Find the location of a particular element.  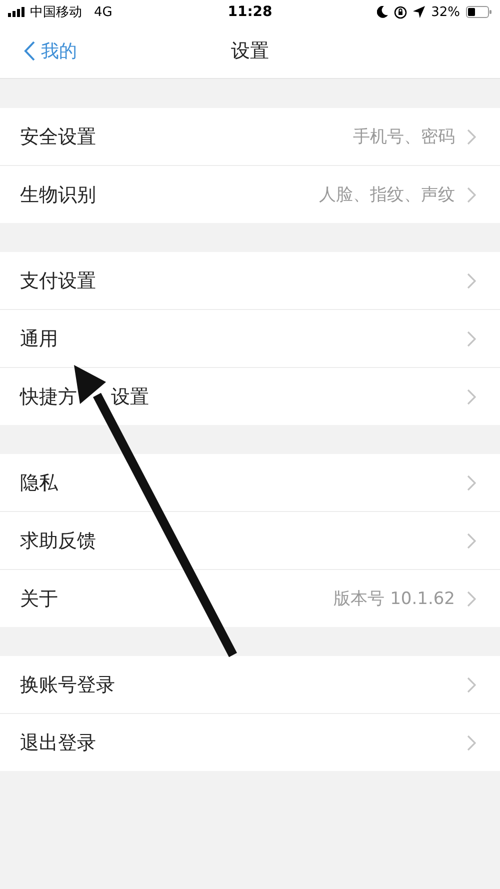

row-value: 版本号 10.1.62 is located at coordinates (394, 599).